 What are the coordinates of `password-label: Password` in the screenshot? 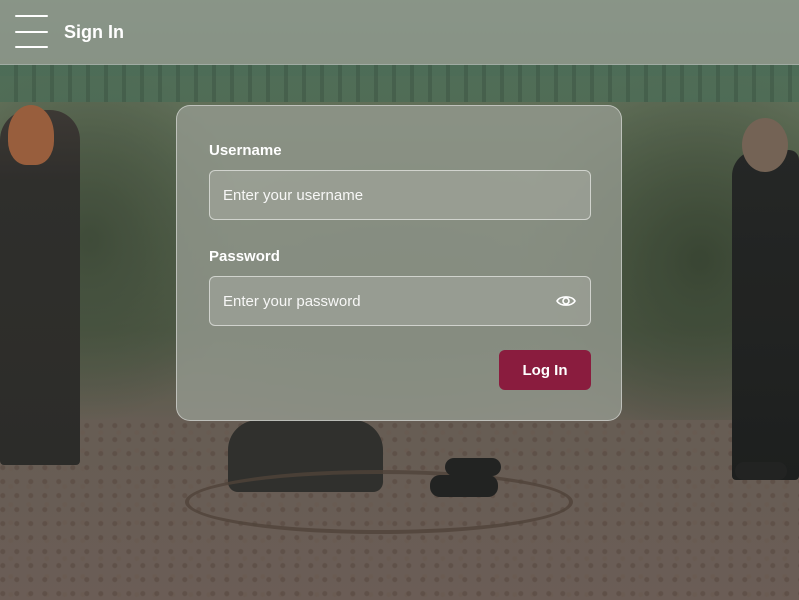 It's located at (244, 256).